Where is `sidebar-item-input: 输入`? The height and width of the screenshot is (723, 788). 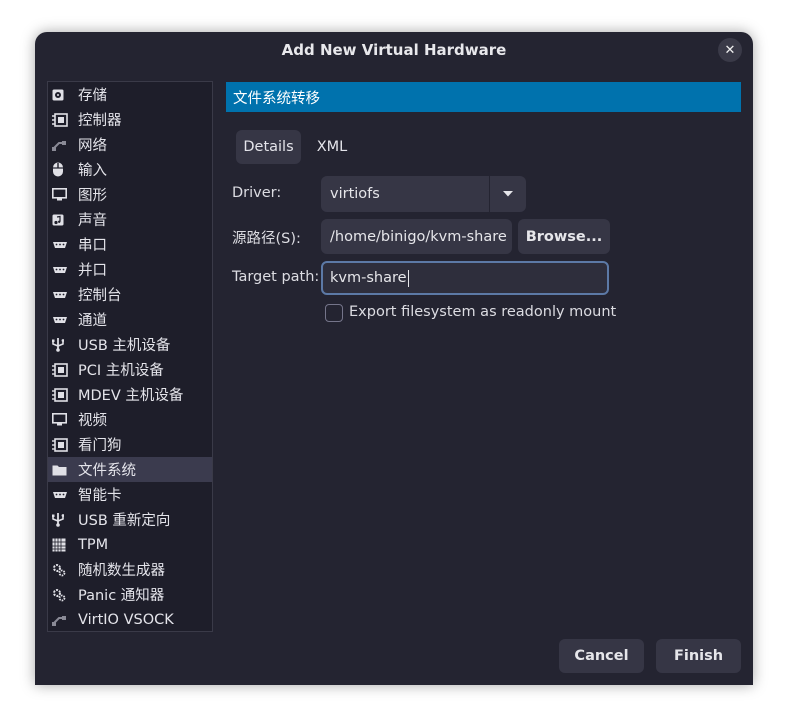
sidebar-item-input: 输入 is located at coordinates (130, 169).